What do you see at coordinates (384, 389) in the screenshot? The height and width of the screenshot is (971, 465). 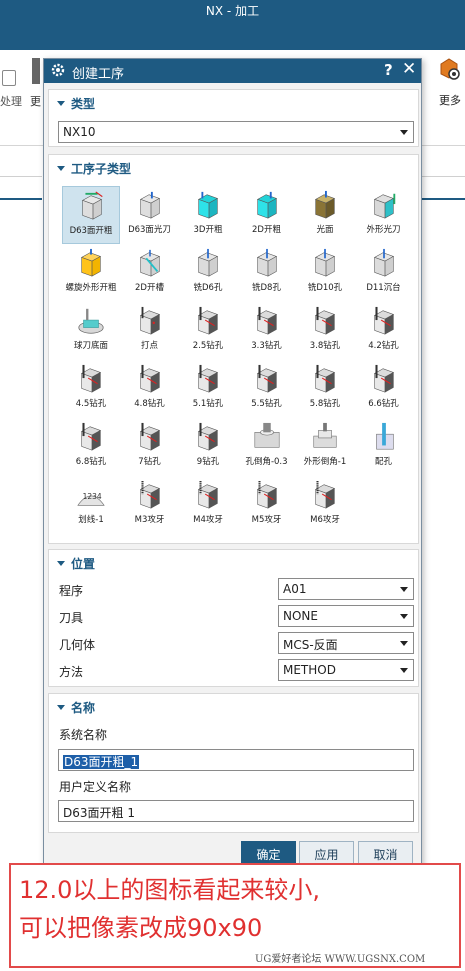 I see `subtype-tile: 6.6钻孔` at bounding box center [384, 389].